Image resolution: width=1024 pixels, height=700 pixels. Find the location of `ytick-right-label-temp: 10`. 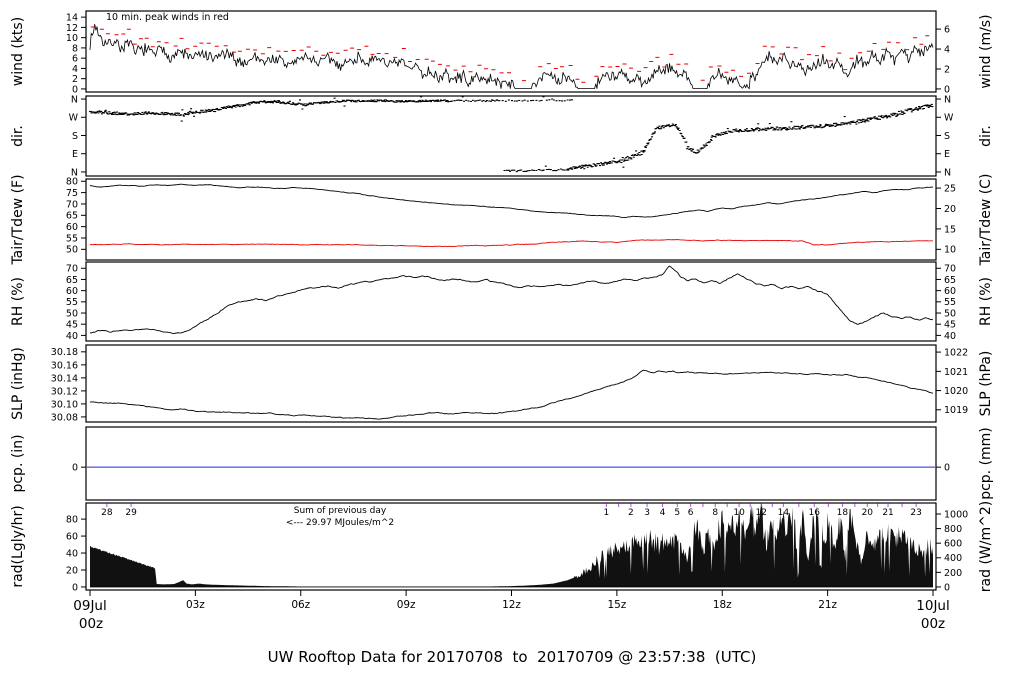

ytick-right-label-temp: 10 is located at coordinates (950, 250).